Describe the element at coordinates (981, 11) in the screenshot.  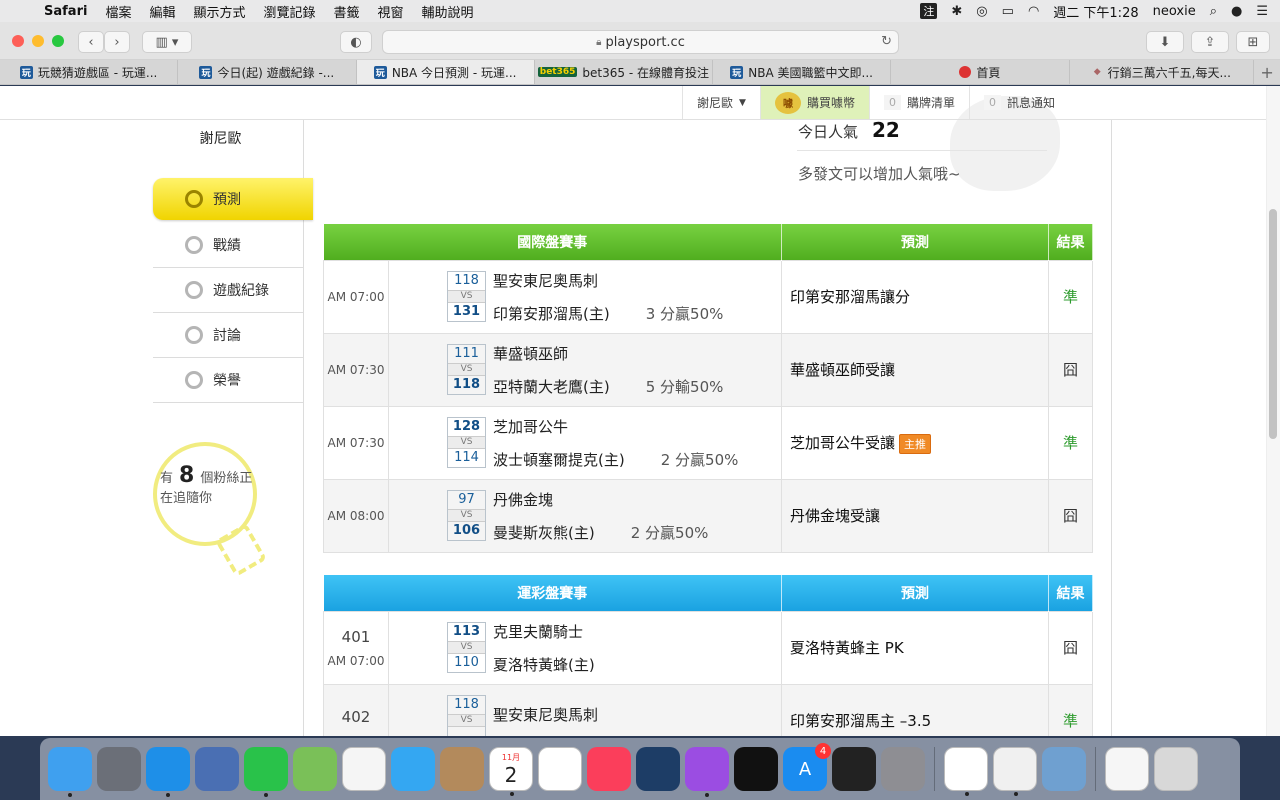
I see `airplay-icon: ◎` at that location.